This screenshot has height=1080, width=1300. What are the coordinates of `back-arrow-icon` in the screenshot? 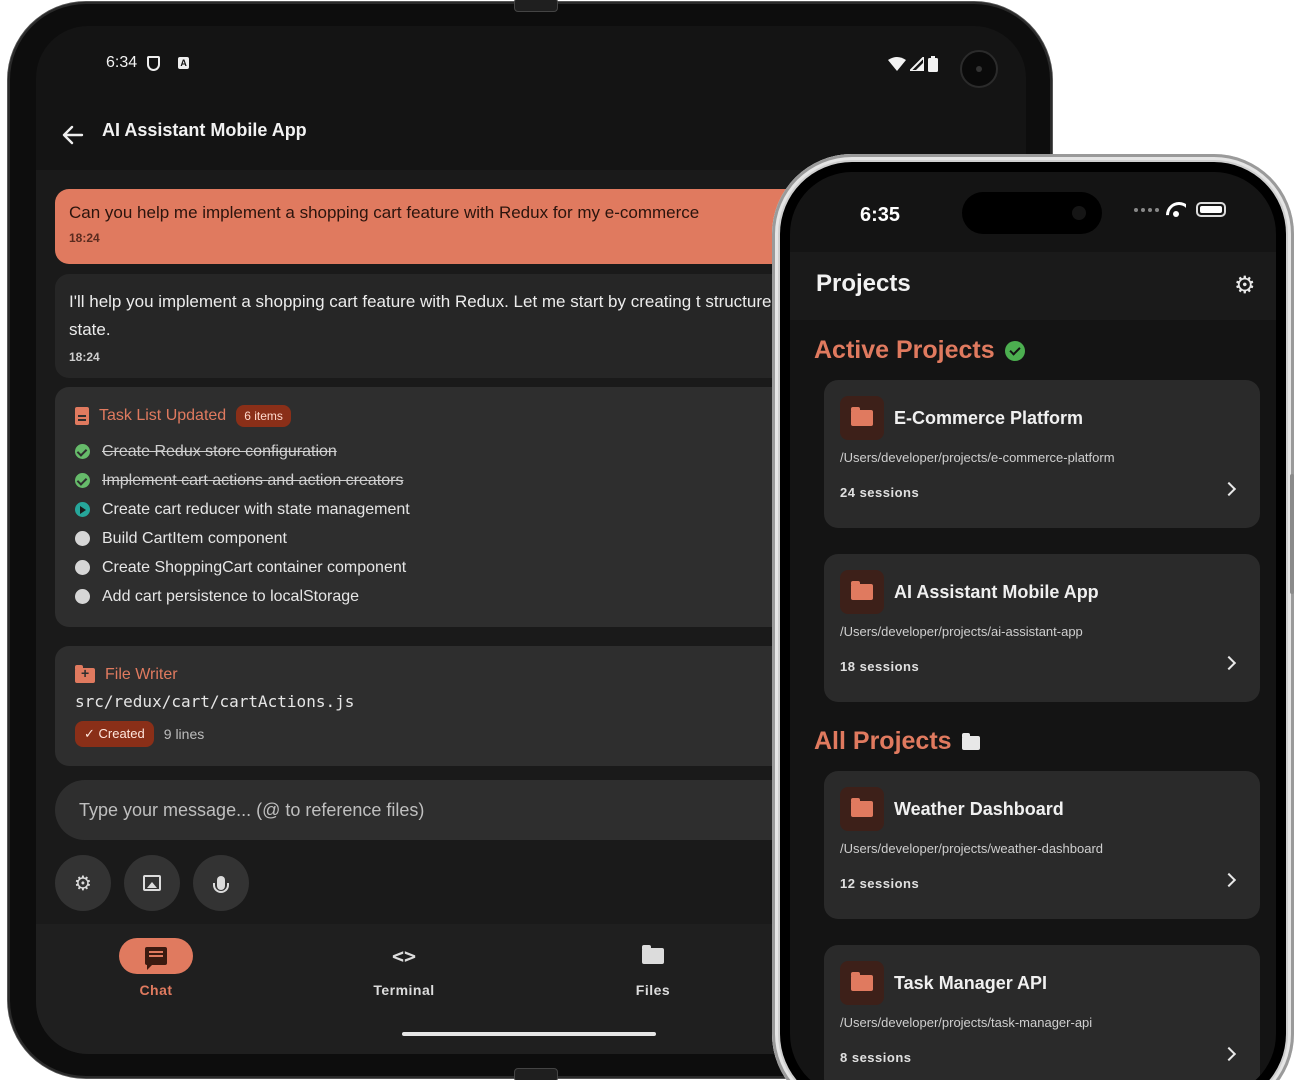 It's located at (73, 135).